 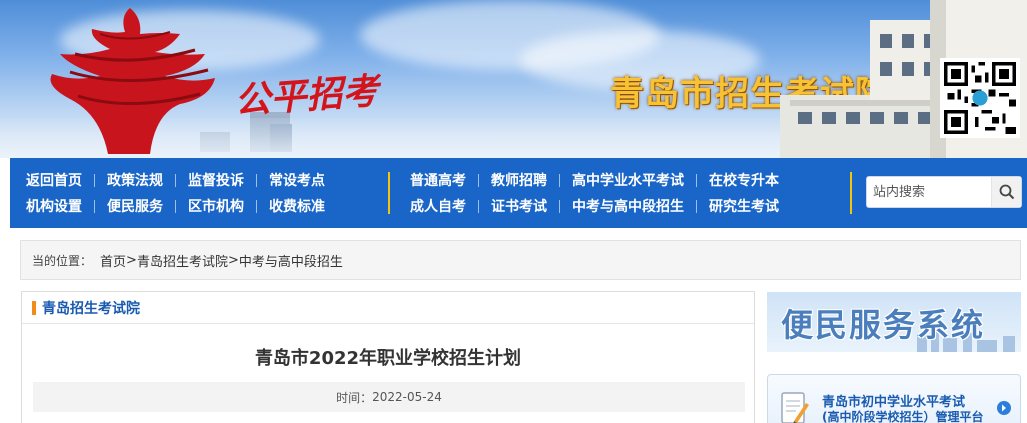 What do you see at coordinates (903, 416) in the screenshot?
I see `portal-title-line2: (高中阶段学校招生）管理平台` at bounding box center [903, 416].